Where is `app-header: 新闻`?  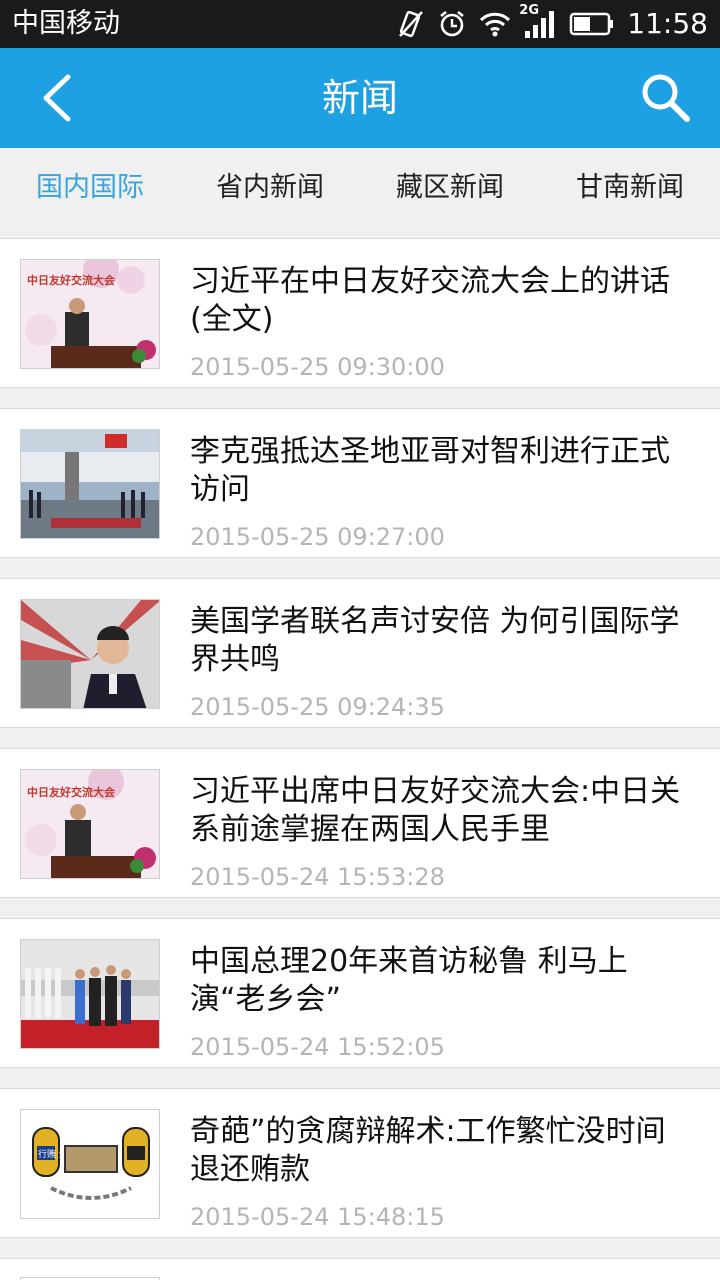 app-header: 新闻 is located at coordinates (360, 98).